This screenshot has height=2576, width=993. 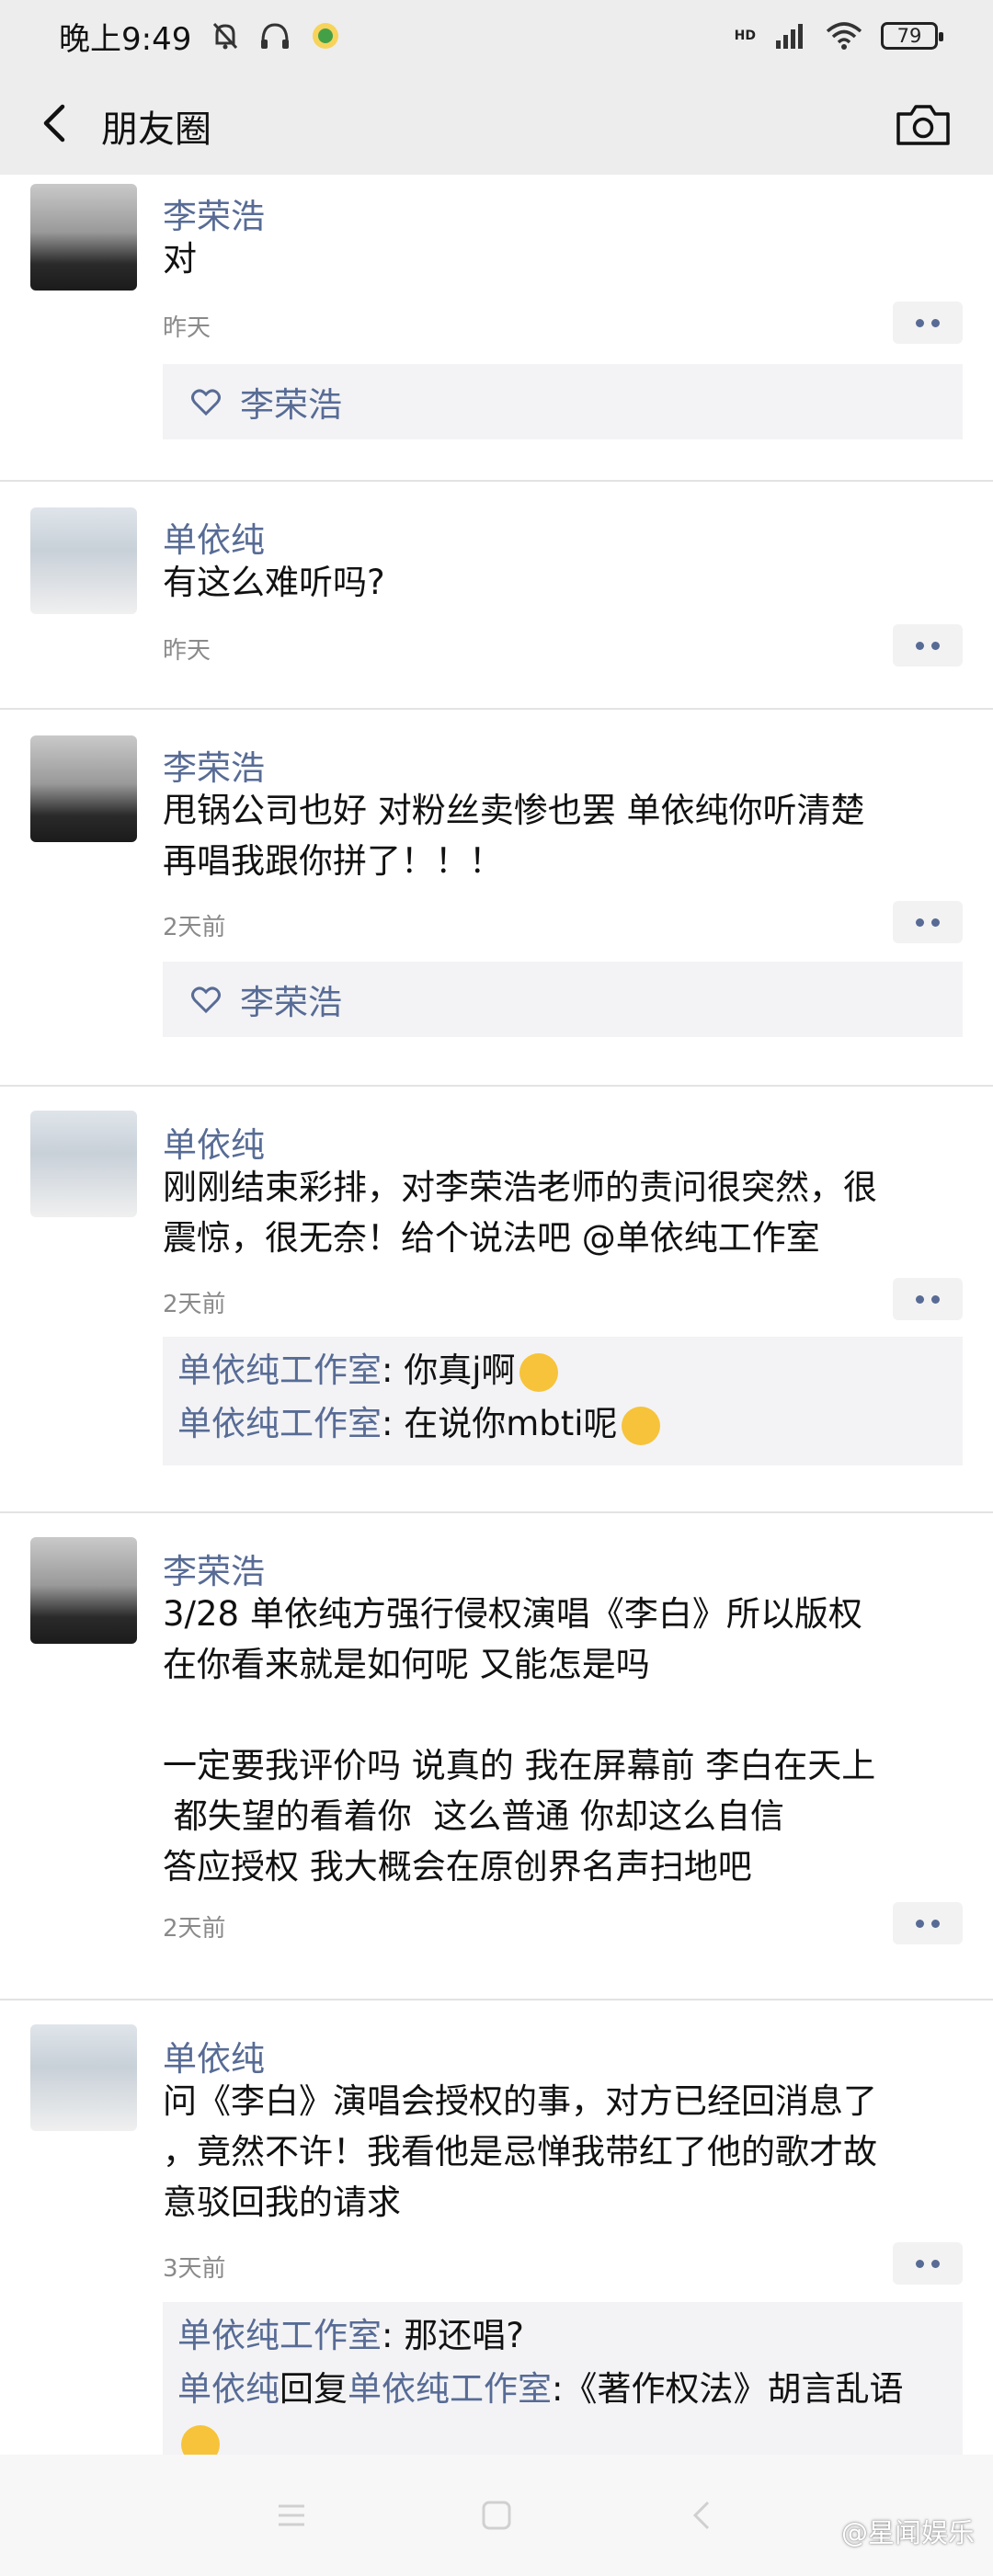 What do you see at coordinates (745, 35) in the screenshot?
I see `hd-badge: HD` at bounding box center [745, 35].